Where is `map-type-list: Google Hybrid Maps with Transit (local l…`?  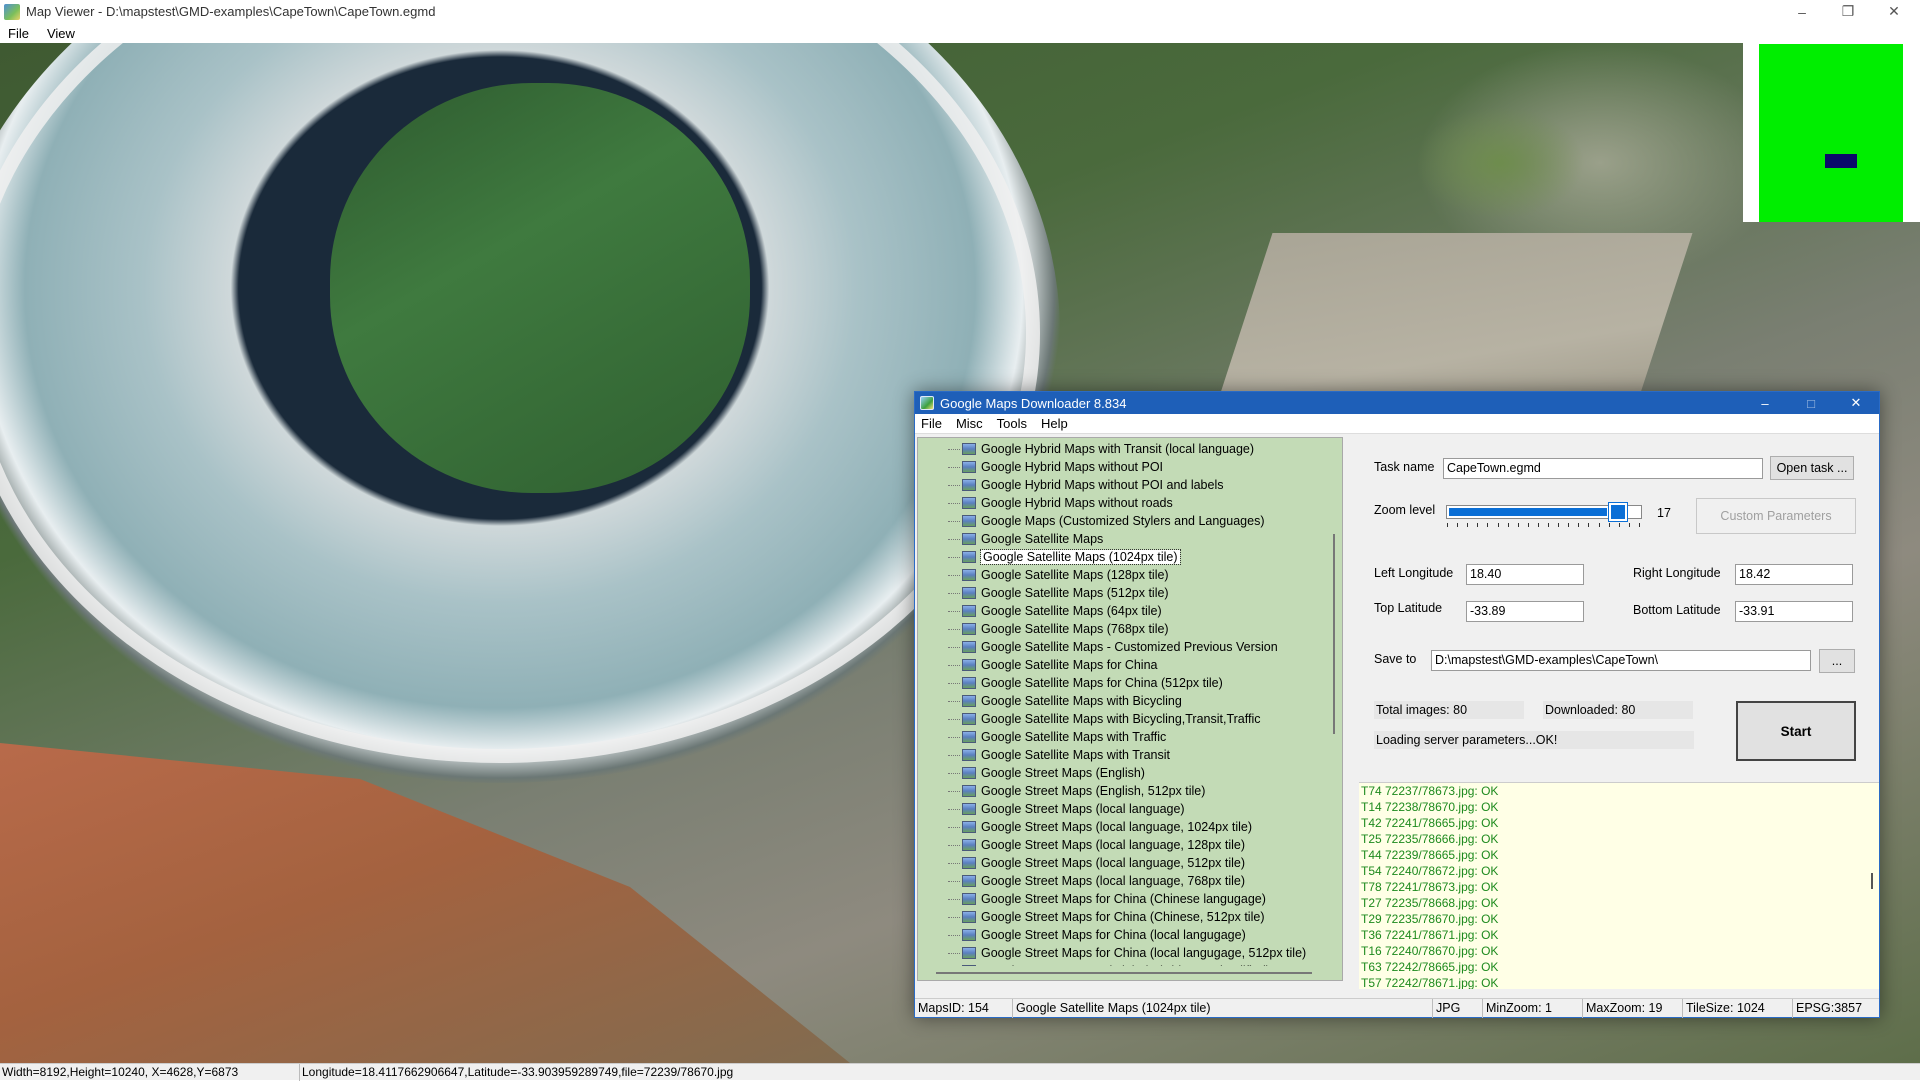 map-type-list: Google Hybrid Maps with Transit (local l… is located at coordinates (1124, 710).